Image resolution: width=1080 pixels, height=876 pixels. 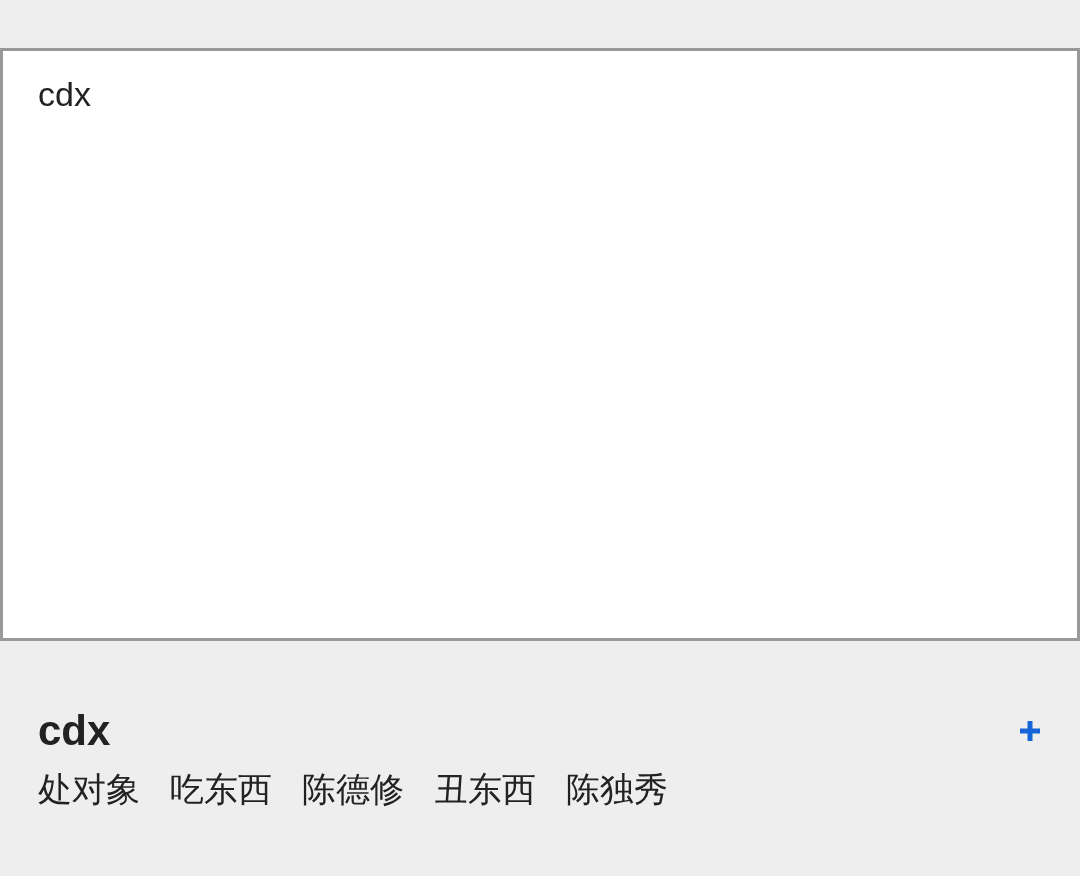 What do you see at coordinates (89, 790) in the screenshot?
I see `candidate-word: 处对象` at bounding box center [89, 790].